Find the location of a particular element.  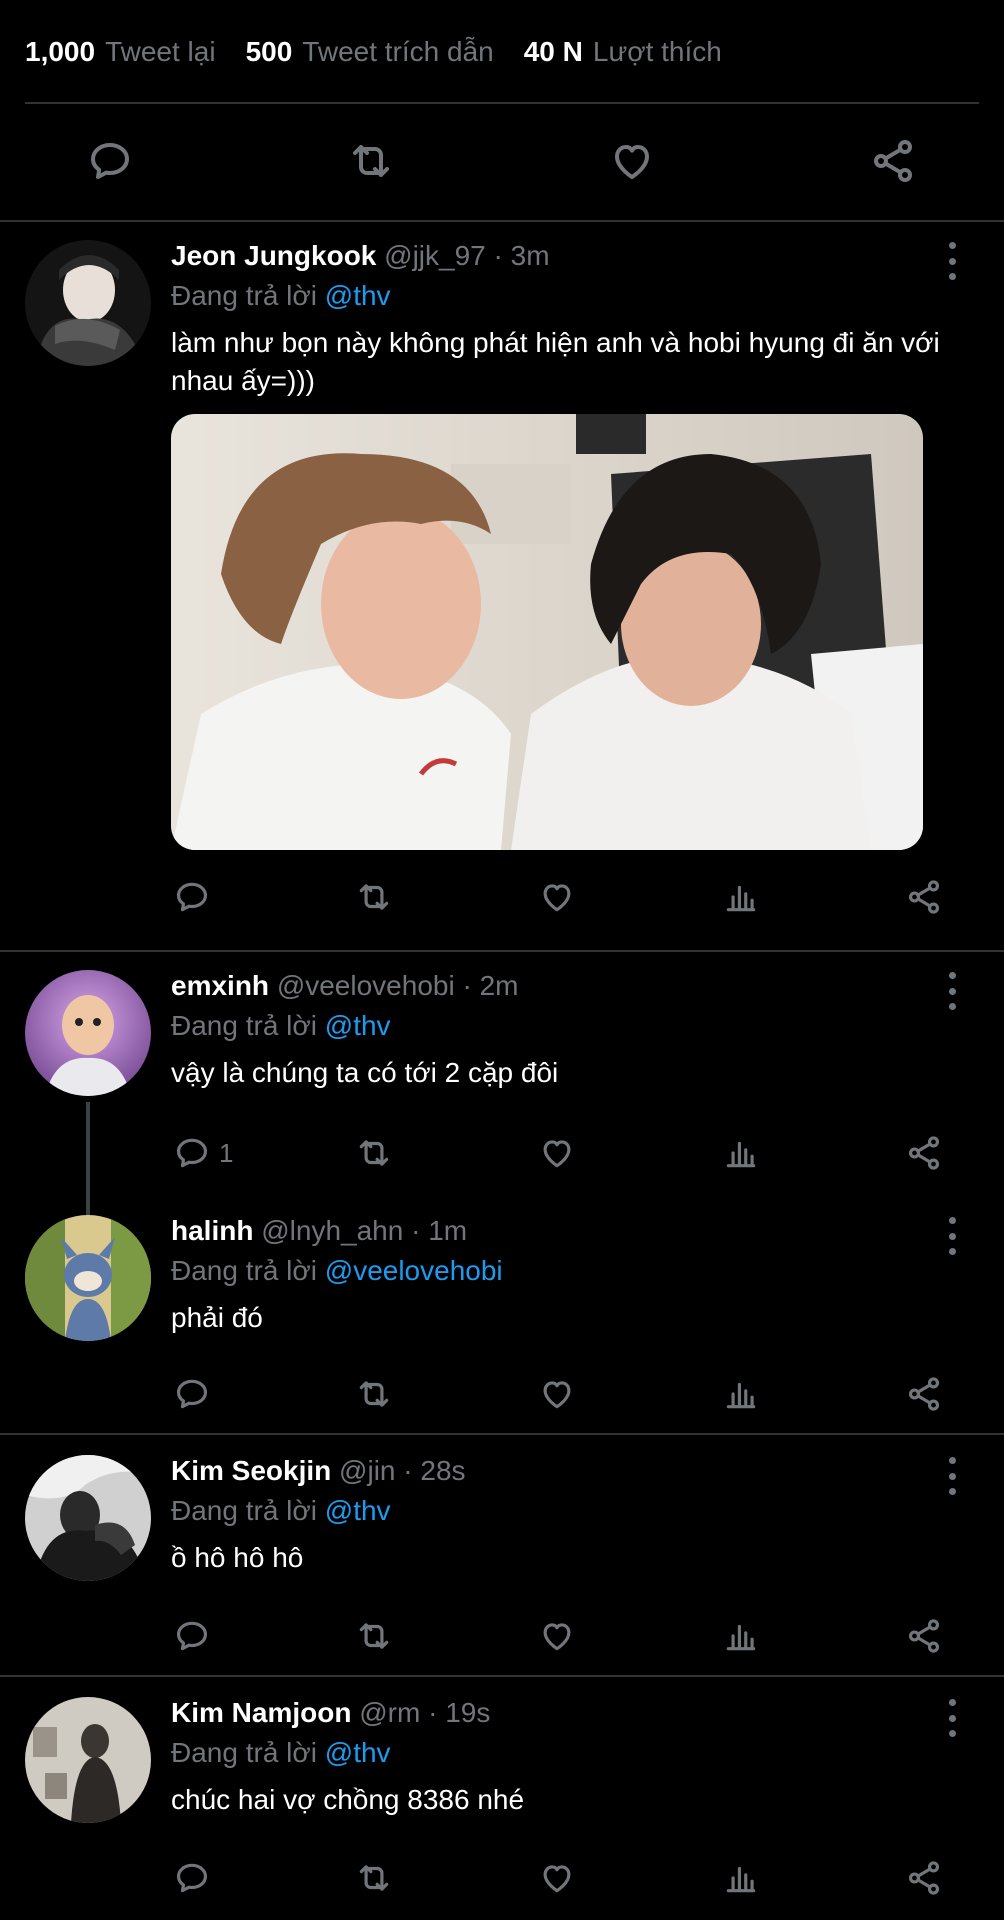

reply-button: 1 is located at coordinates (203, 1153).